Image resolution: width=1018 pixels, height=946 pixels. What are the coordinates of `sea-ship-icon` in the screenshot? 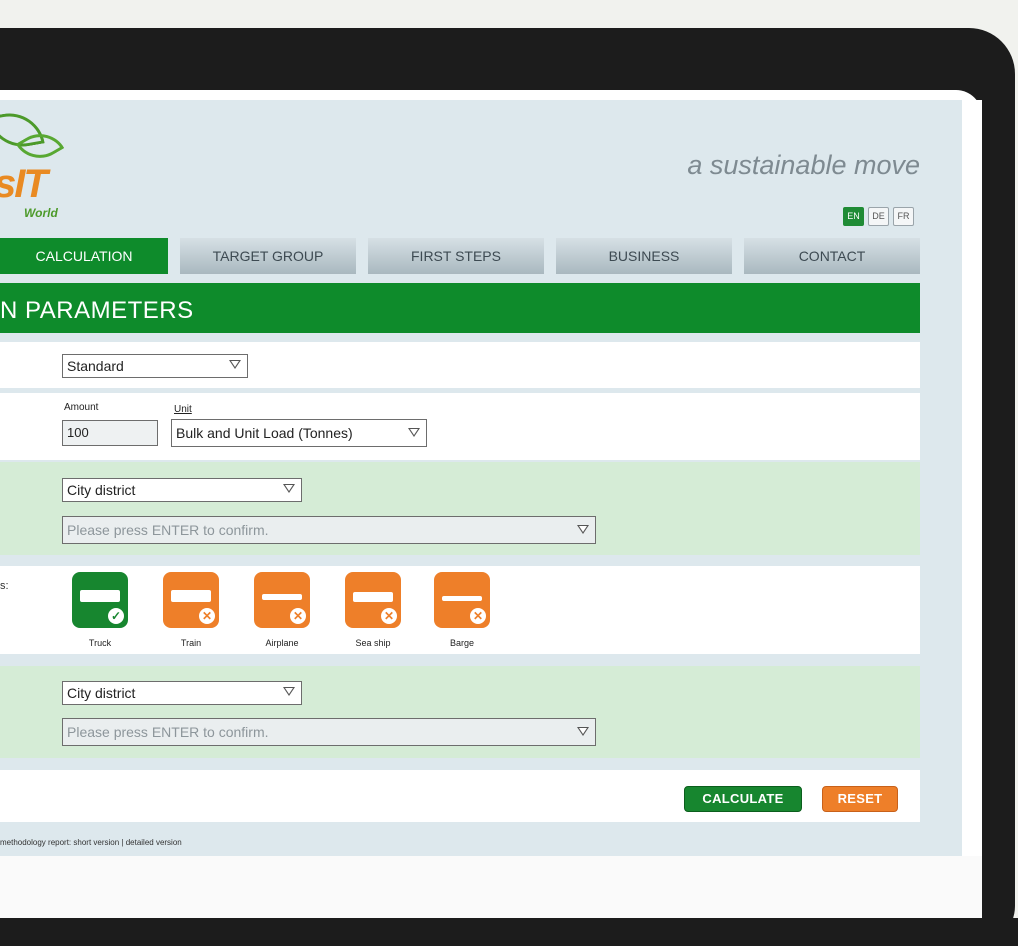 It's located at (373, 597).